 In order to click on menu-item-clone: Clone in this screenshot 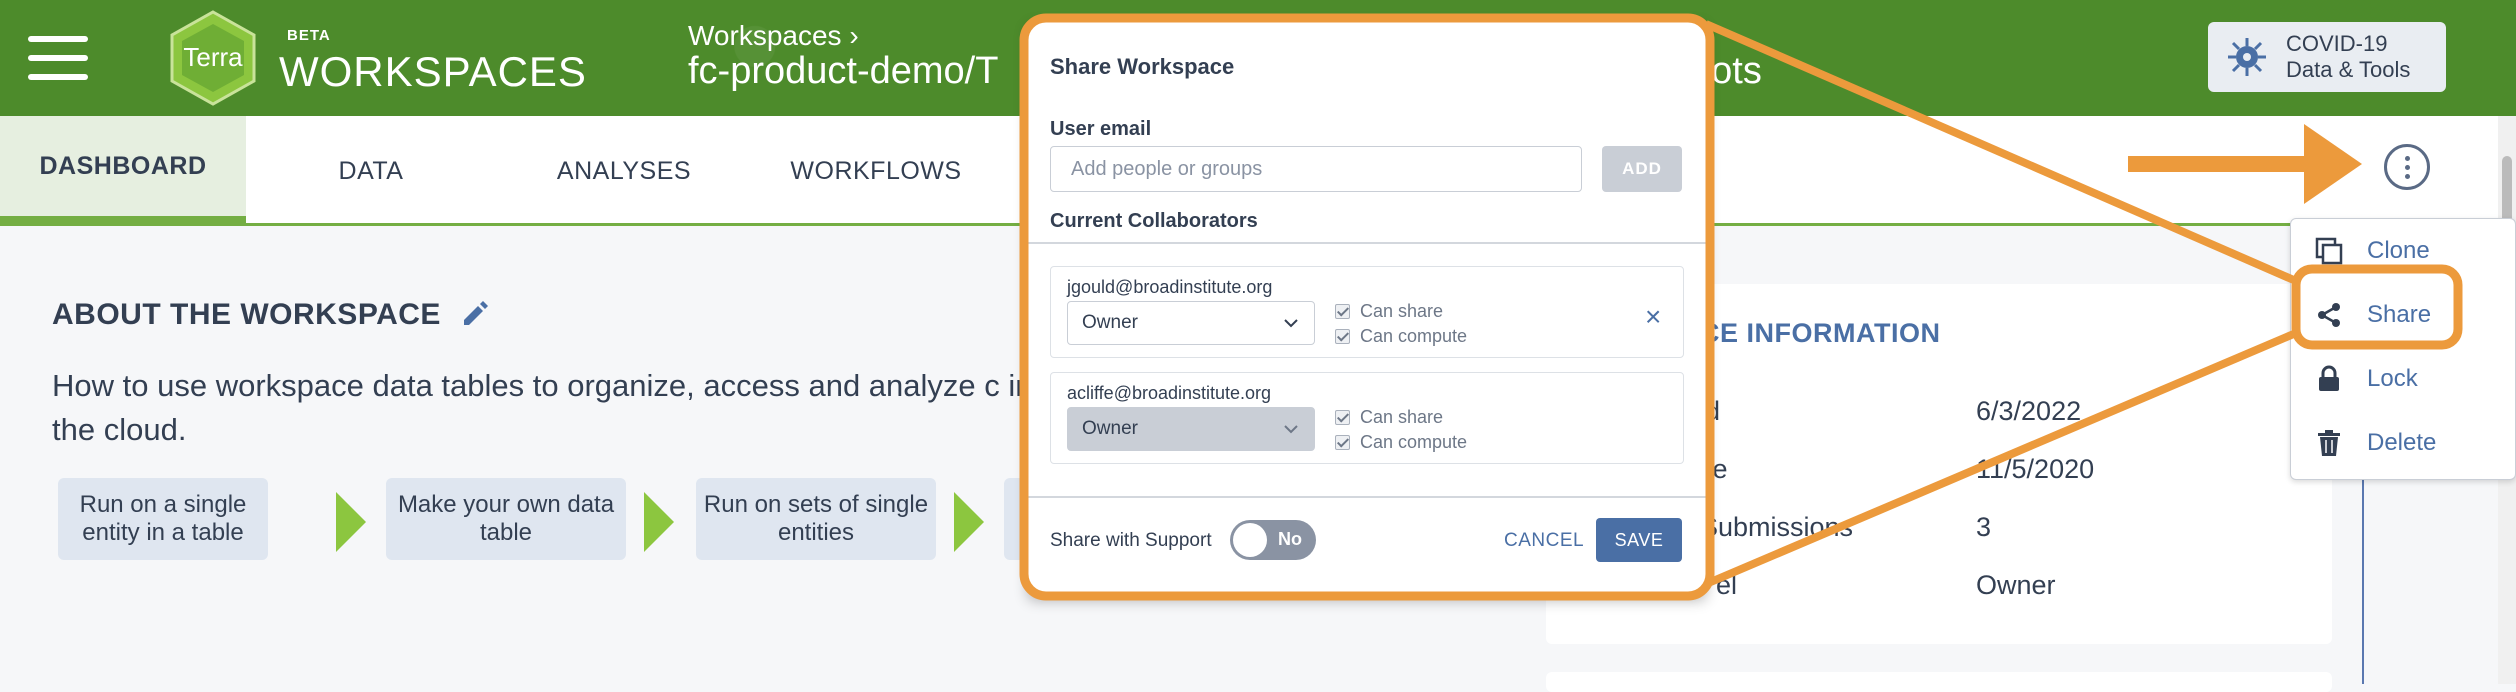, I will do `click(2403, 251)`.